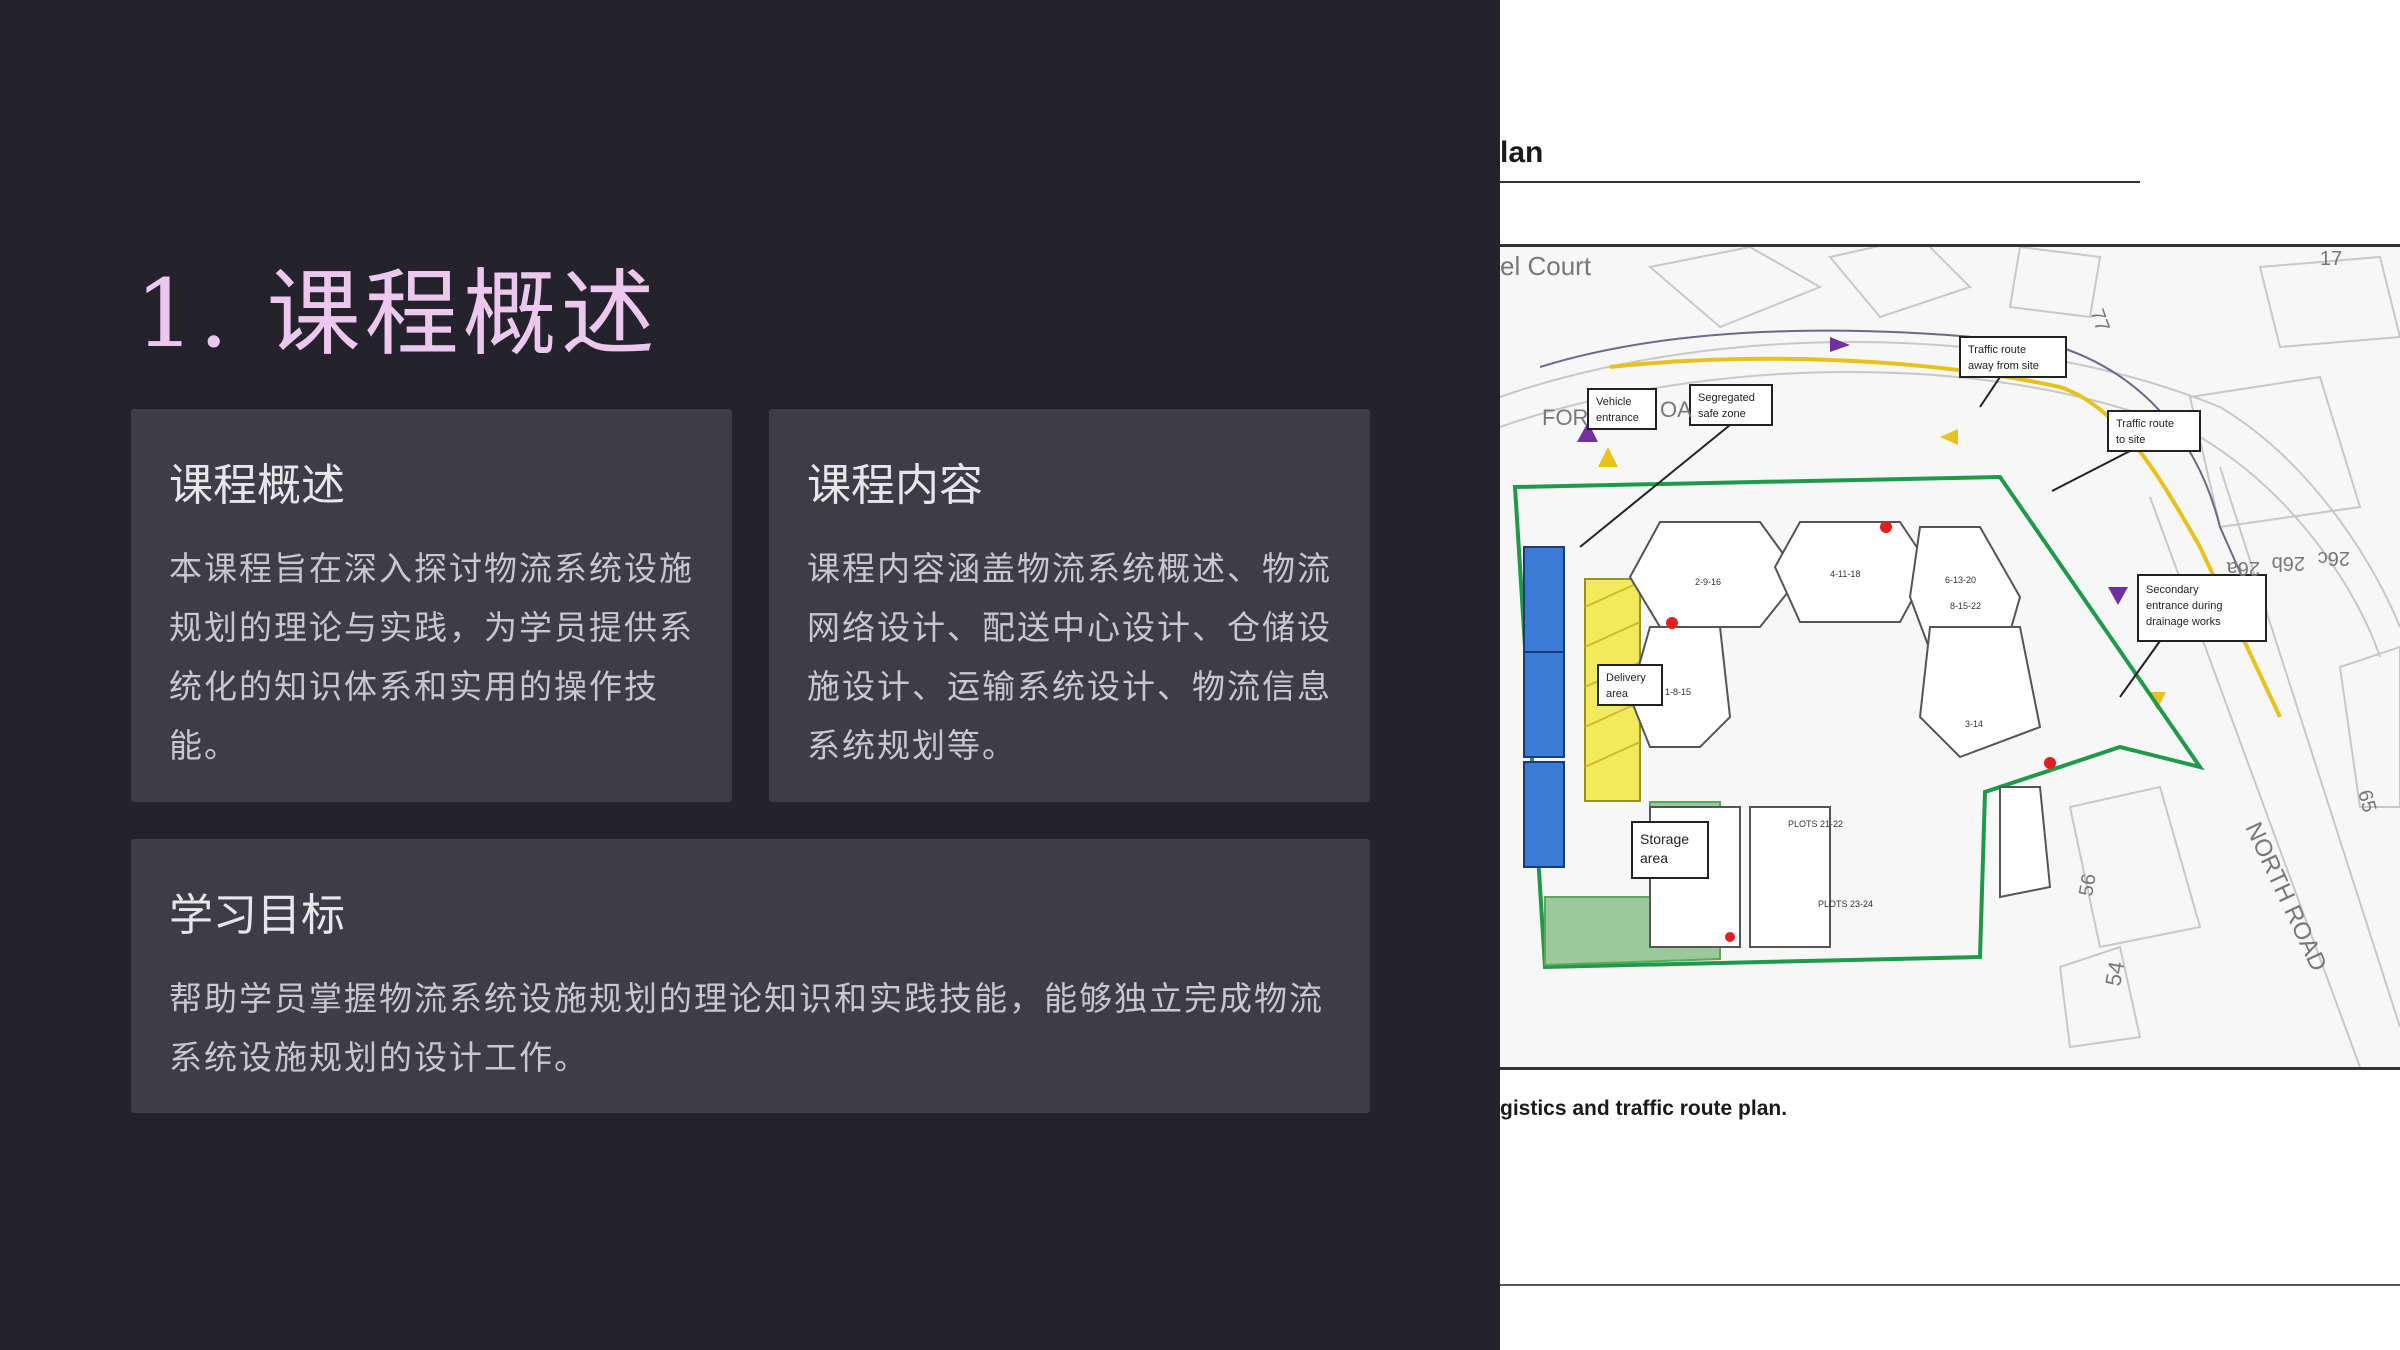  I want to click on north-road-label: NORTH ROAD, so click(2286, 896).